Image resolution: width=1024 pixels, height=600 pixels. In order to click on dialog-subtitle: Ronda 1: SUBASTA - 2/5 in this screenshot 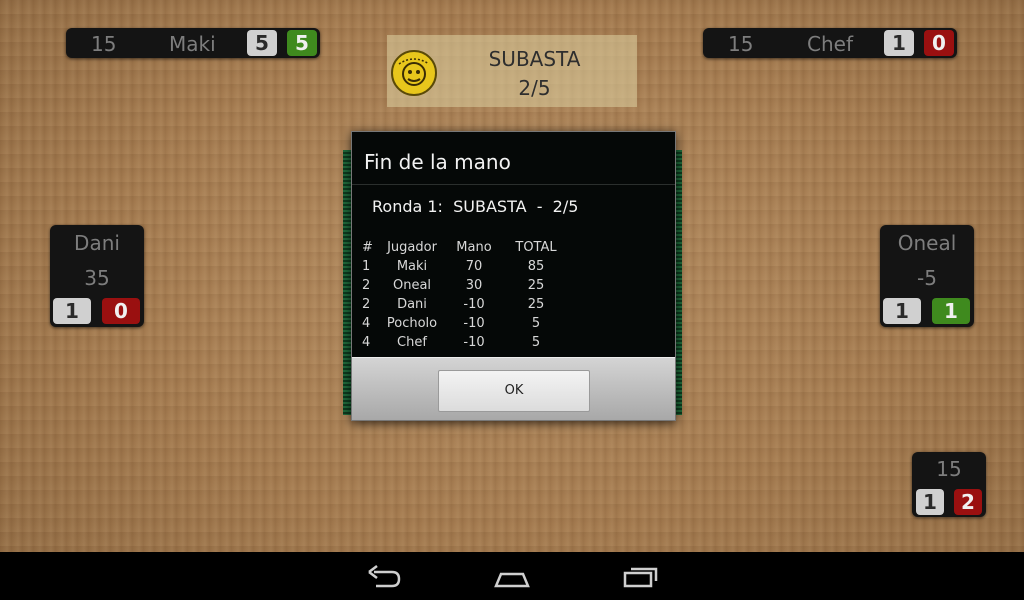, I will do `click(475, 206)`.